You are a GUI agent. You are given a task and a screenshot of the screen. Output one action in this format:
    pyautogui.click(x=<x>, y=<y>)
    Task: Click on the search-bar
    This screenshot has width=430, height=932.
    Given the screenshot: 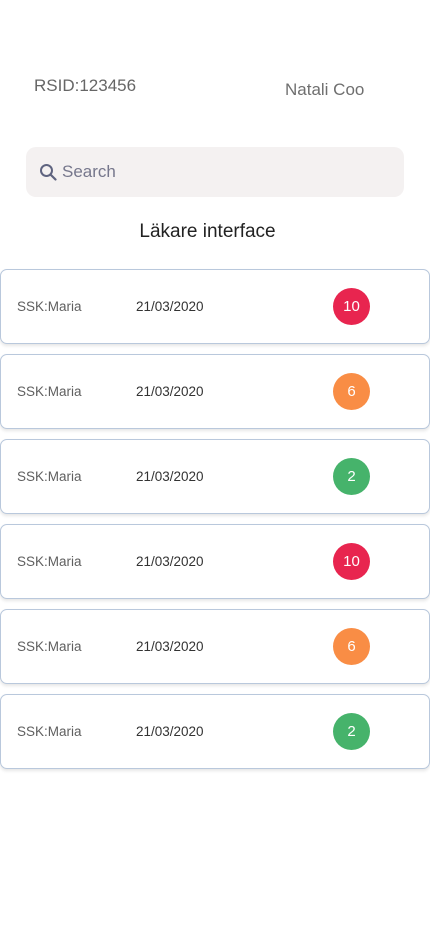 What is the action you would take?
    pyautogui.click(x=215, y=172)
    